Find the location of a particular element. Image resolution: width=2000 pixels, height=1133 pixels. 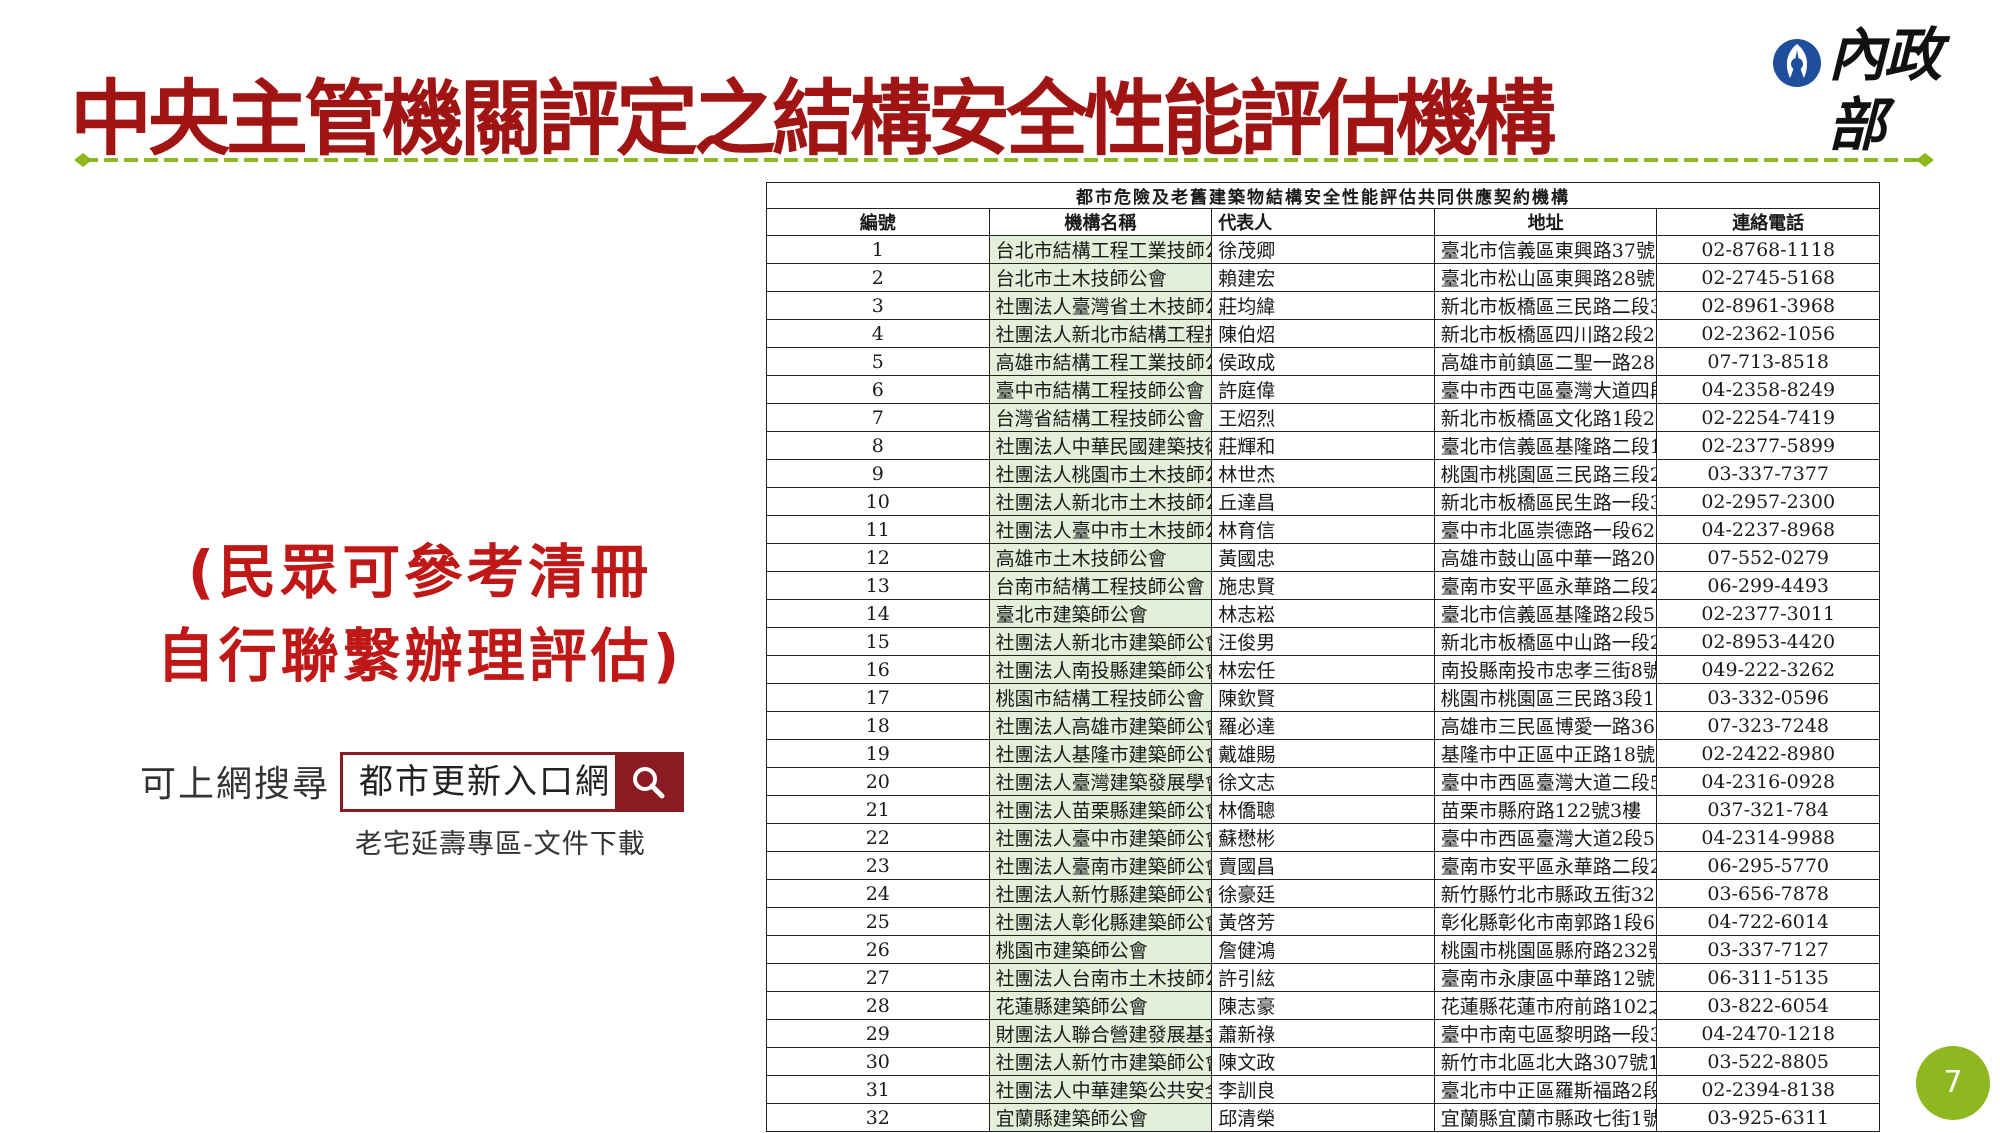

row-representative: 莊均緯 is located at coordinates (1323, 305).